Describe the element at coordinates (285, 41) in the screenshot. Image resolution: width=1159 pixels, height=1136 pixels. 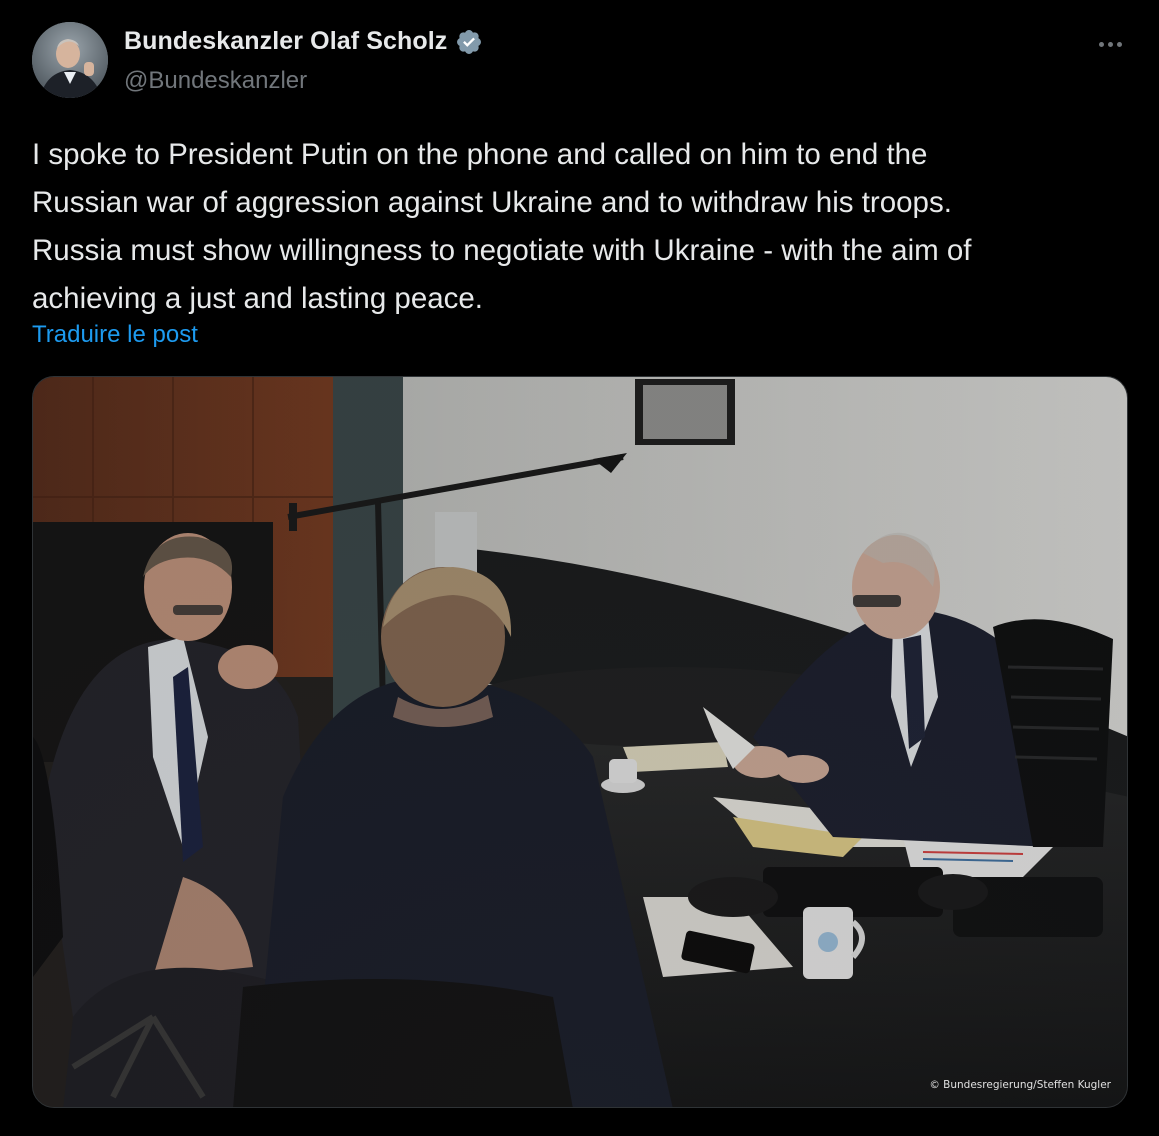
I see `author-name-text: Bundeskanzler Olaf Scholz` at that location.